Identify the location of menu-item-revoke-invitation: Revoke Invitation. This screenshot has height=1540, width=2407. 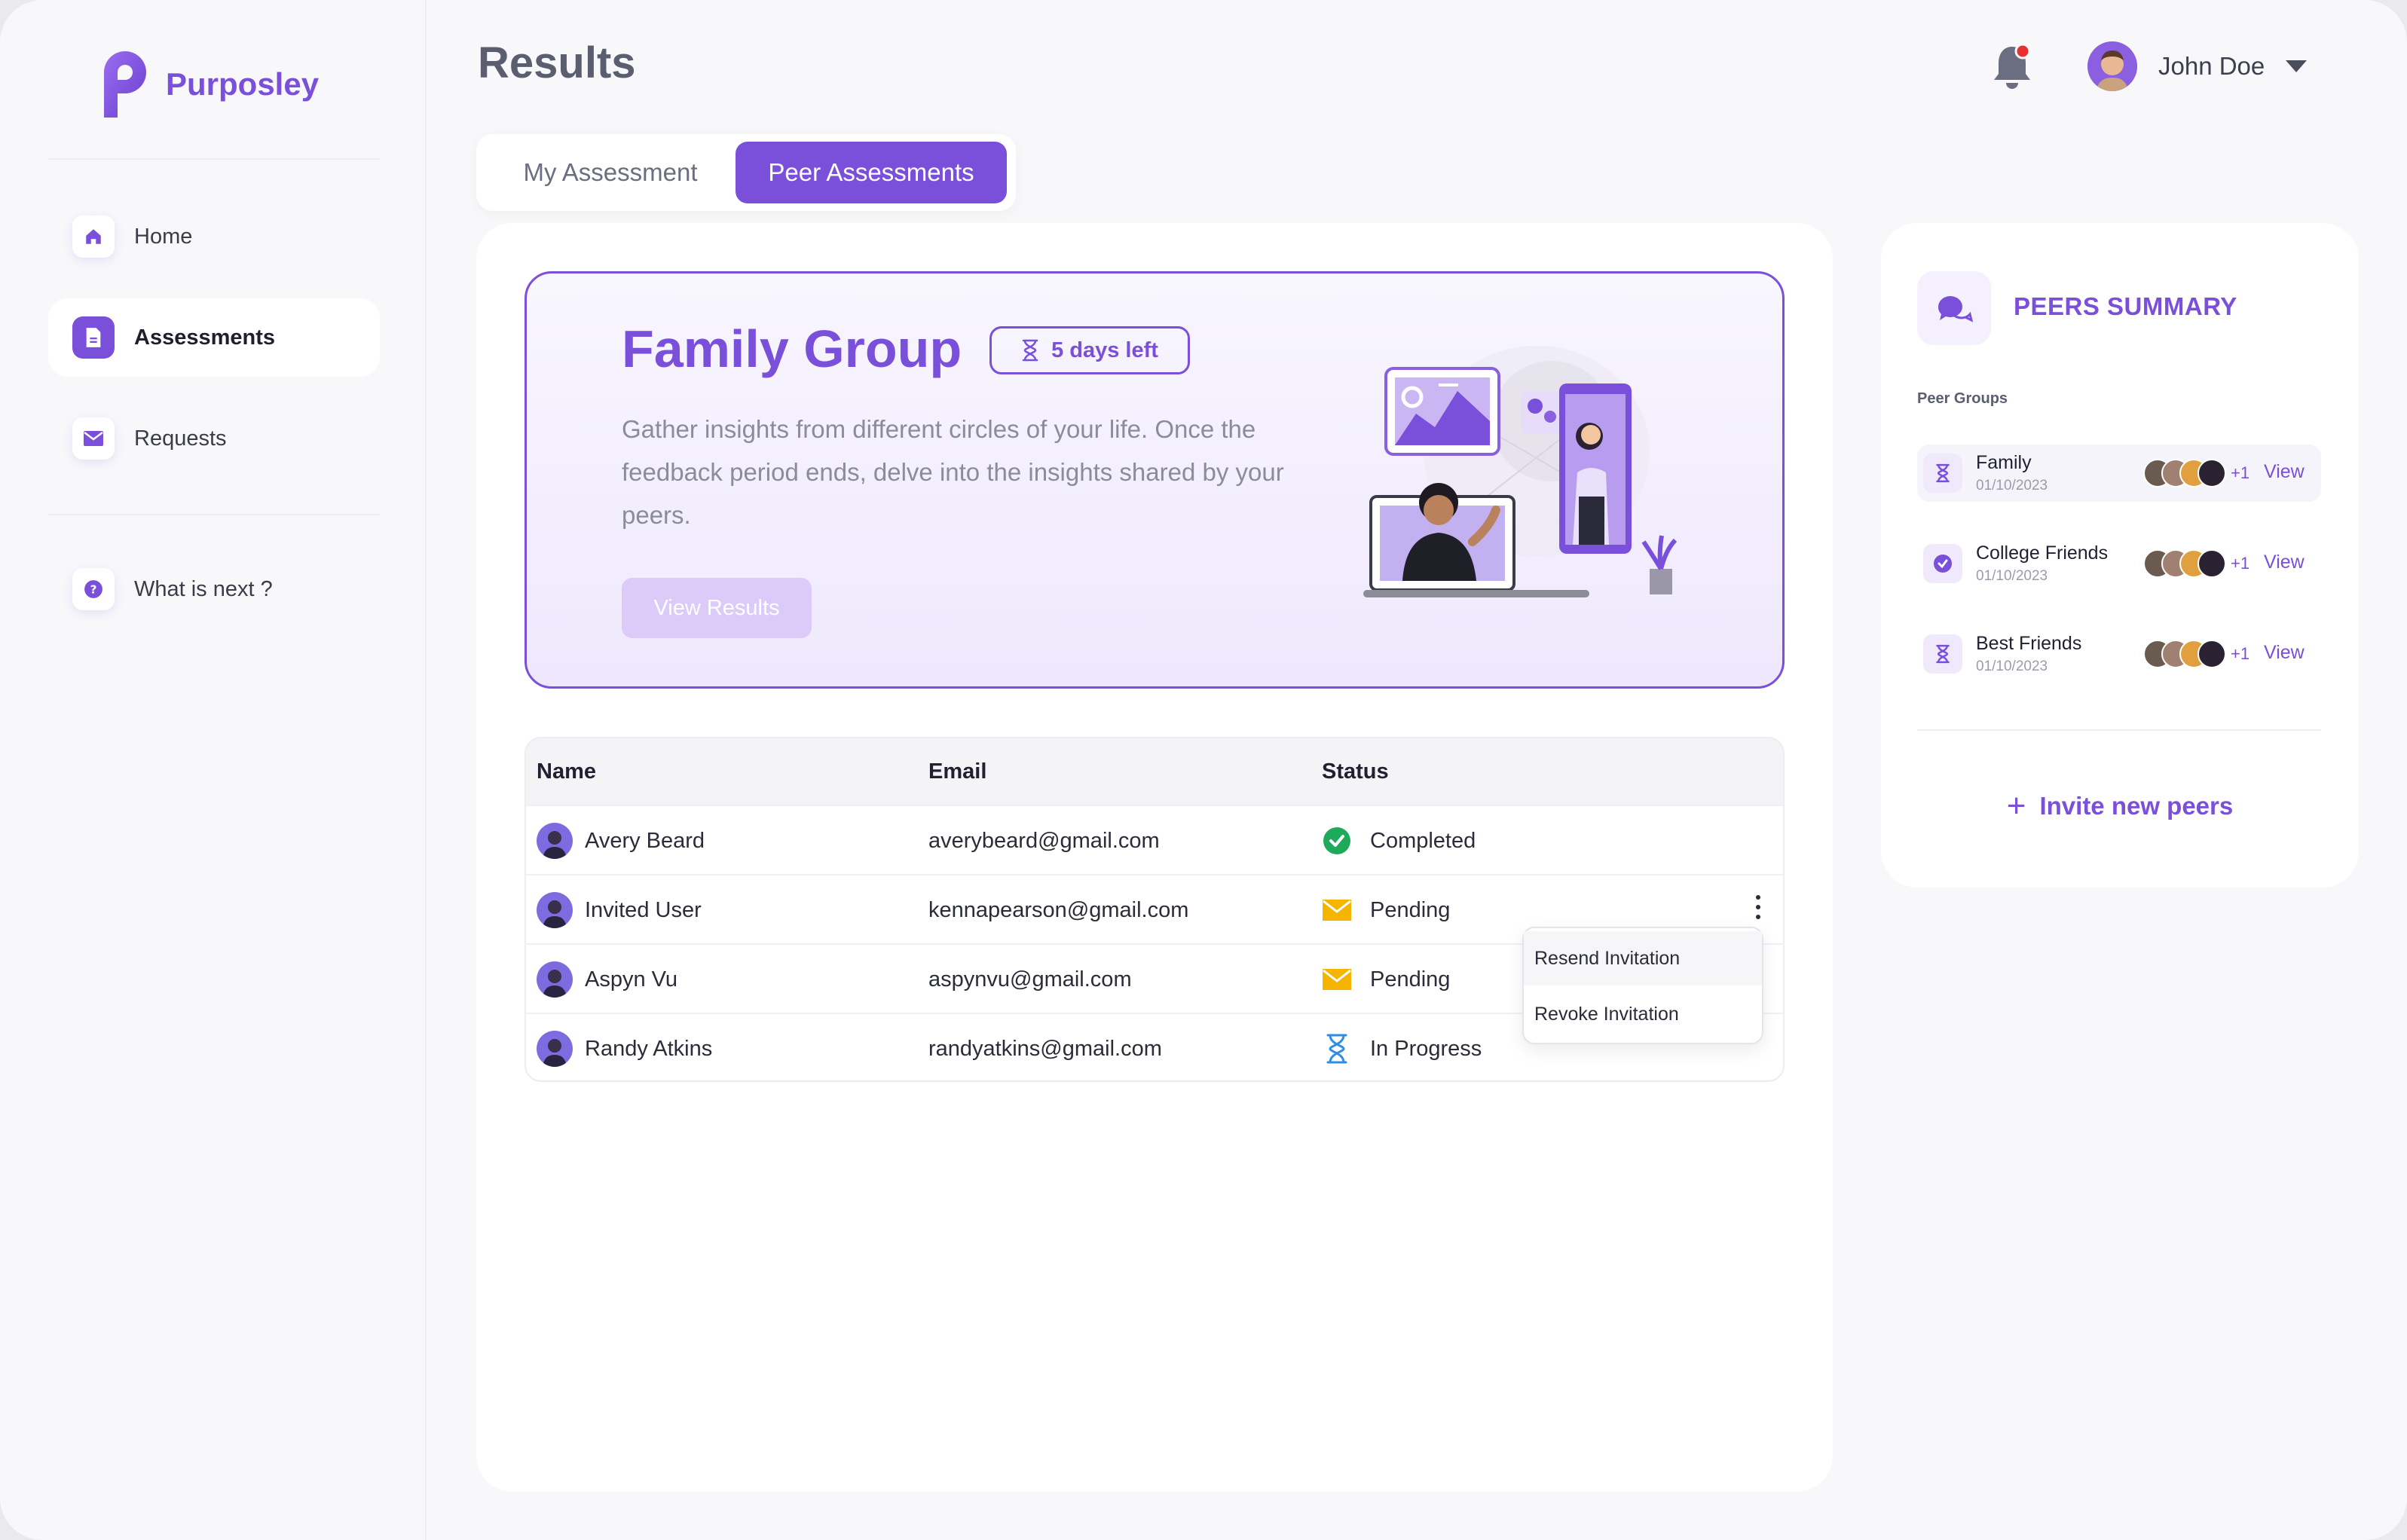
(1643, 1014).